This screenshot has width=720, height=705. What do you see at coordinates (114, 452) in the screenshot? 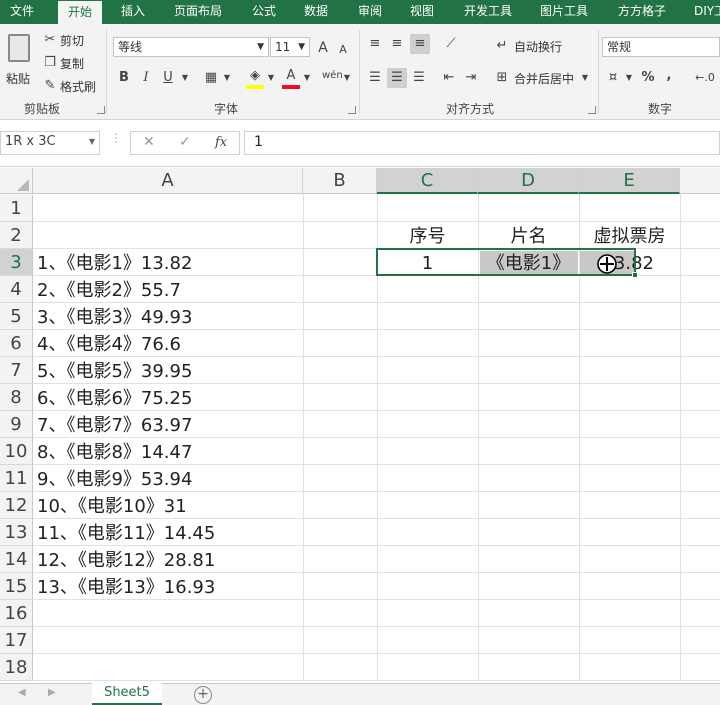
I see `cell-a10: 8、《电影8》14.47` at bounding box center [114, 452].